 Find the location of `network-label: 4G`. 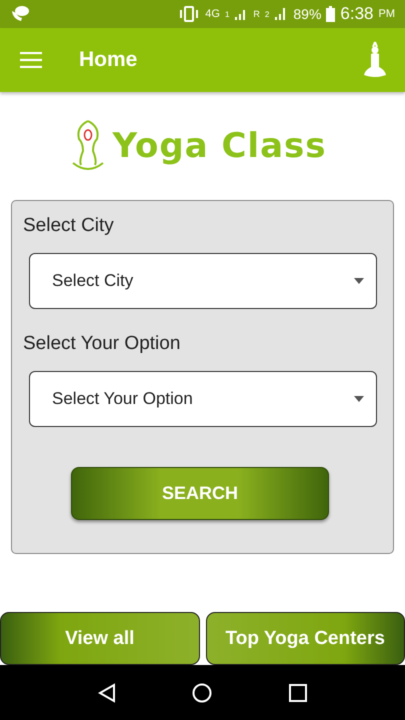

network-label: 4G is located at coordinates (212, 14).